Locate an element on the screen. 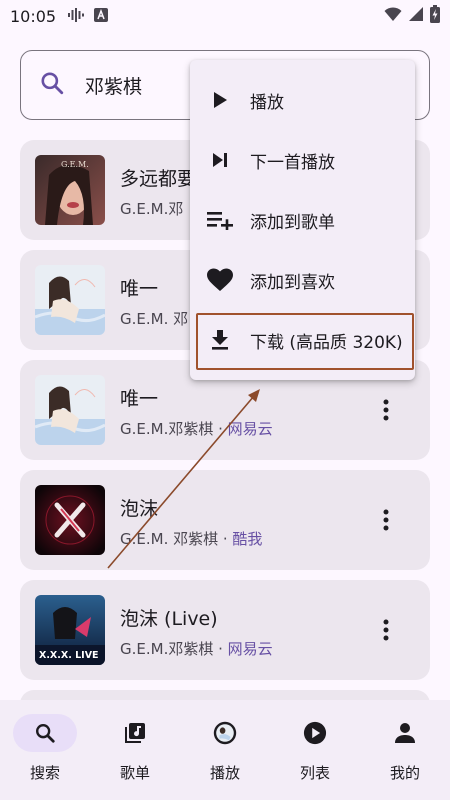 This screenshot has width=450, height=800. person-icon is located at coordinates (405, 733).